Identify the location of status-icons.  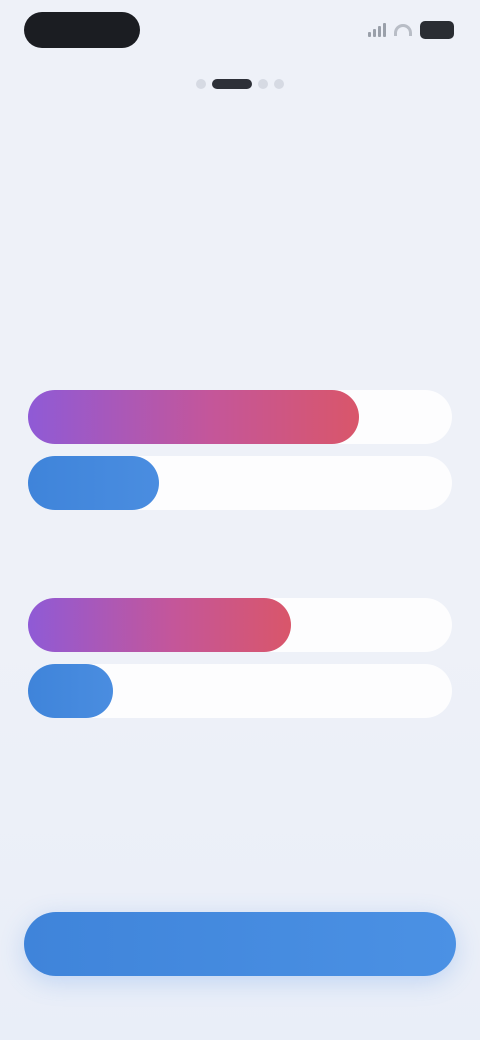
(411, 30).